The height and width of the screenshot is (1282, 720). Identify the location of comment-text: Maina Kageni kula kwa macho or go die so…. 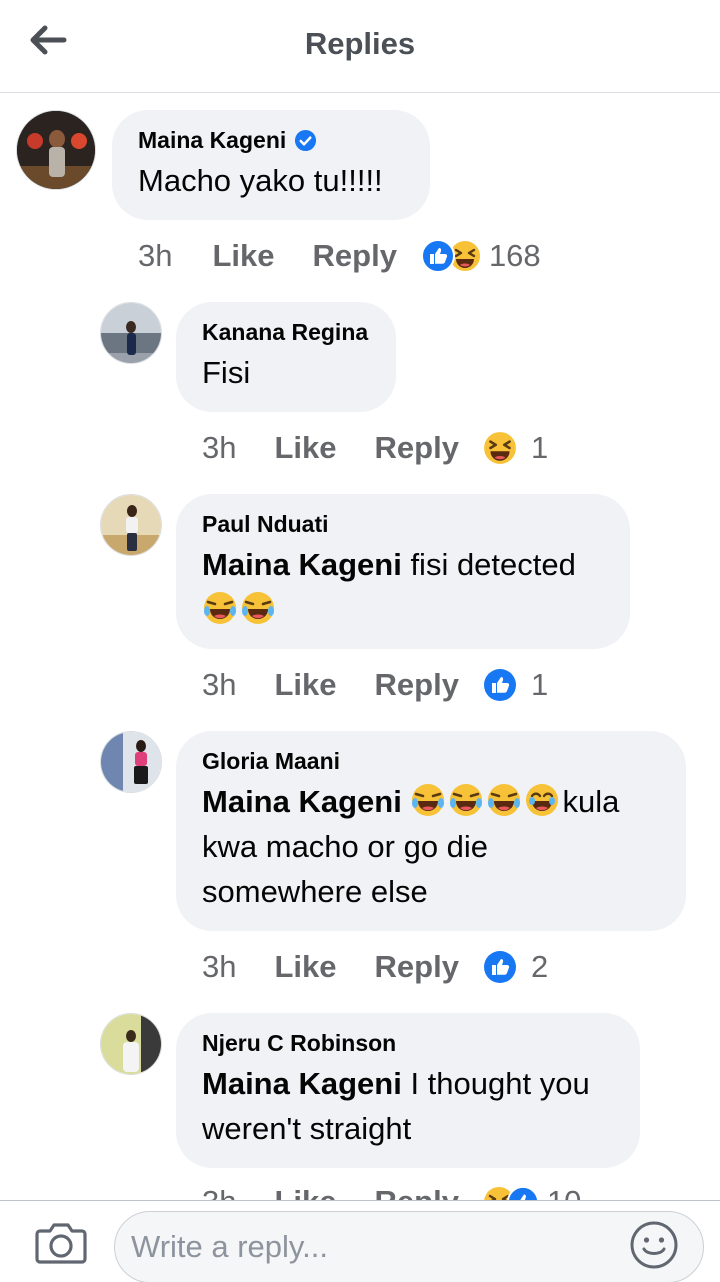
(411, 846).